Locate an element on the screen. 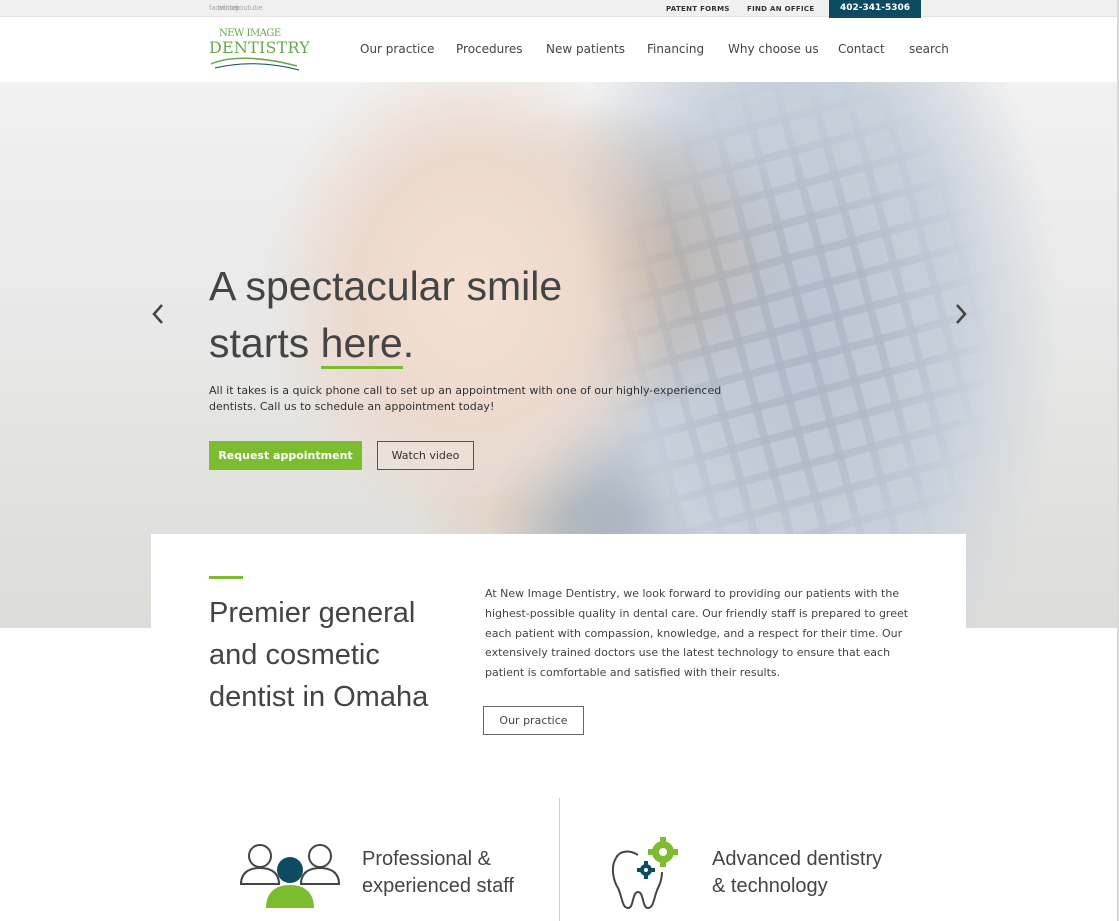  tooth-gear-icon is located at coordinates (644, 873).